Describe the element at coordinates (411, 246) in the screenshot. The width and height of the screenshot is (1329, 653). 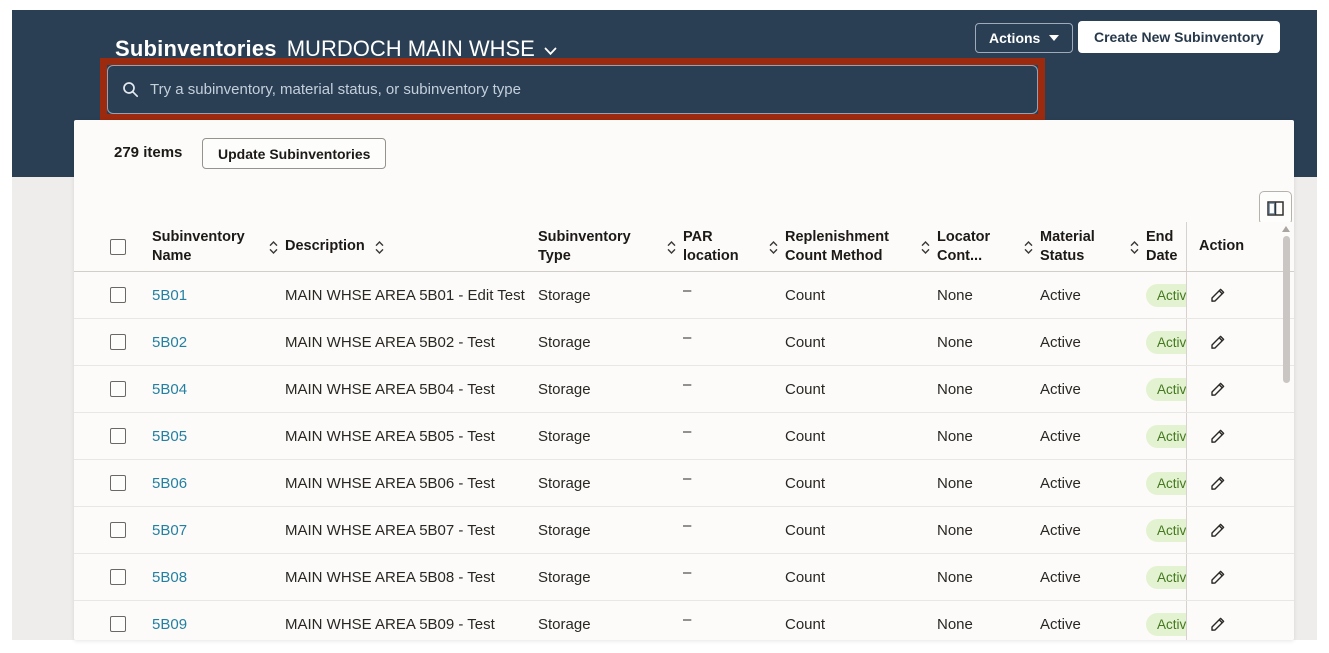
I see `column-header-description: Description` at that location.